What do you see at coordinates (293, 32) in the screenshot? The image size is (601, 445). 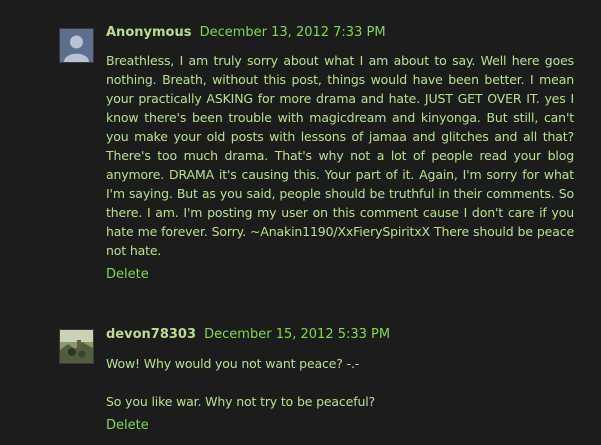 I see `comment-timestamp-link: December 13, 2012 7:33 PM` at bounding box center [293, 32].